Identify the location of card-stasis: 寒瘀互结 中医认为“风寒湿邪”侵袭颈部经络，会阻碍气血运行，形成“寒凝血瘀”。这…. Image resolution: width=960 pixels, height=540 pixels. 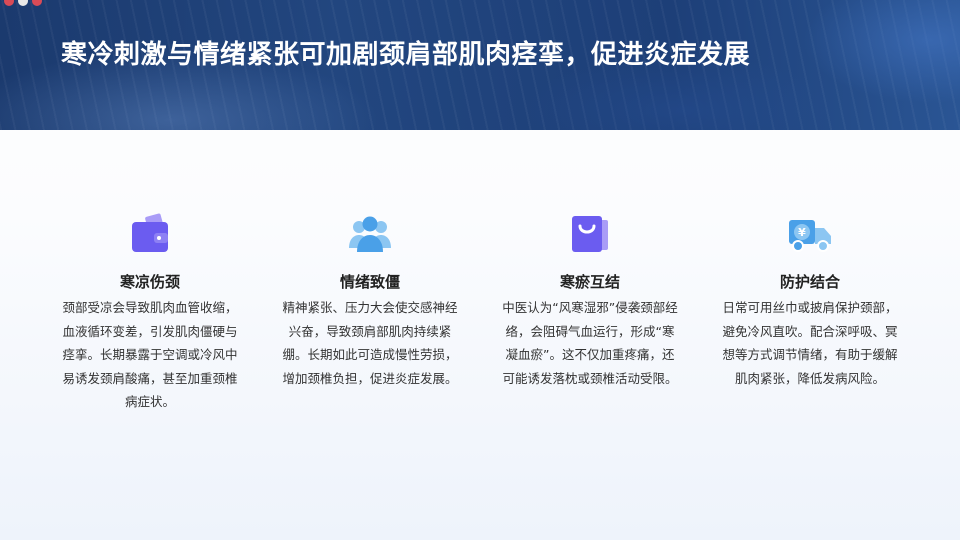
(590, 312).